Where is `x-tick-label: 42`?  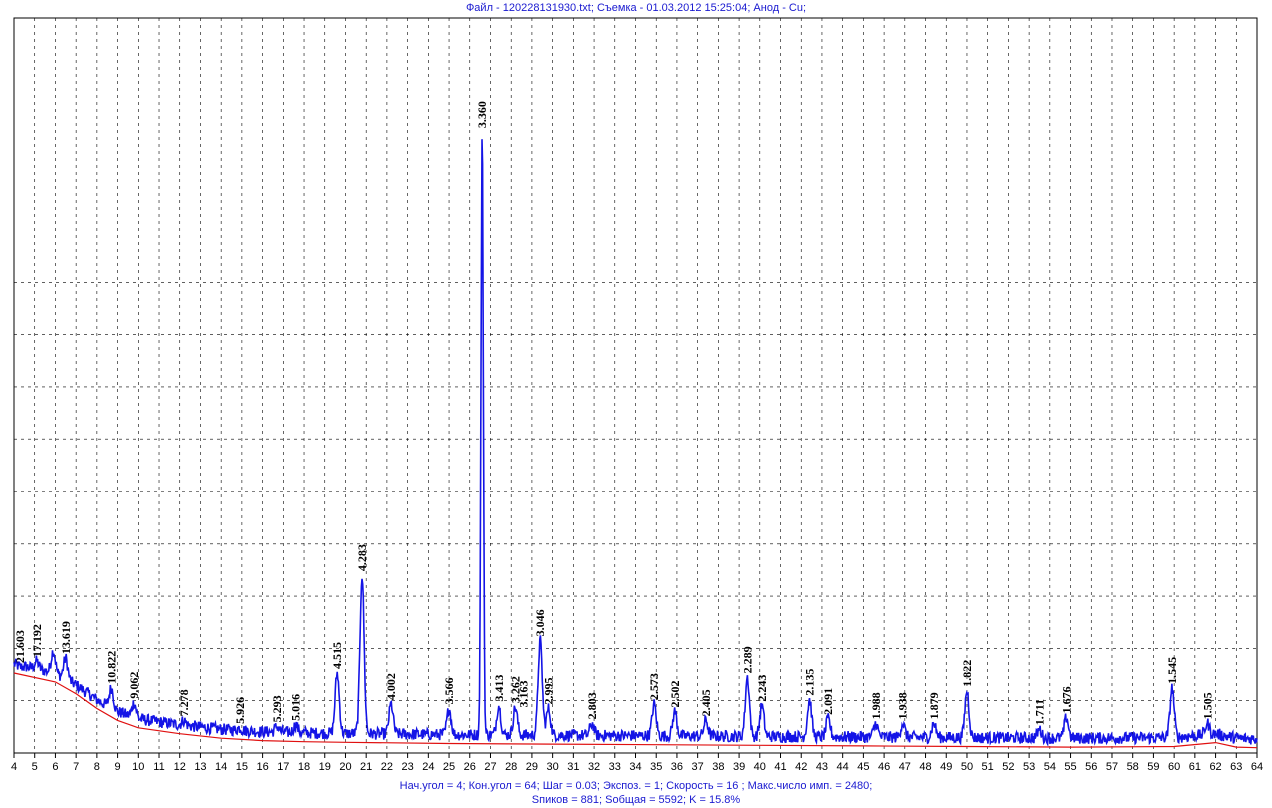 x-tick-label: 42 is located at coordinates (801, 767).